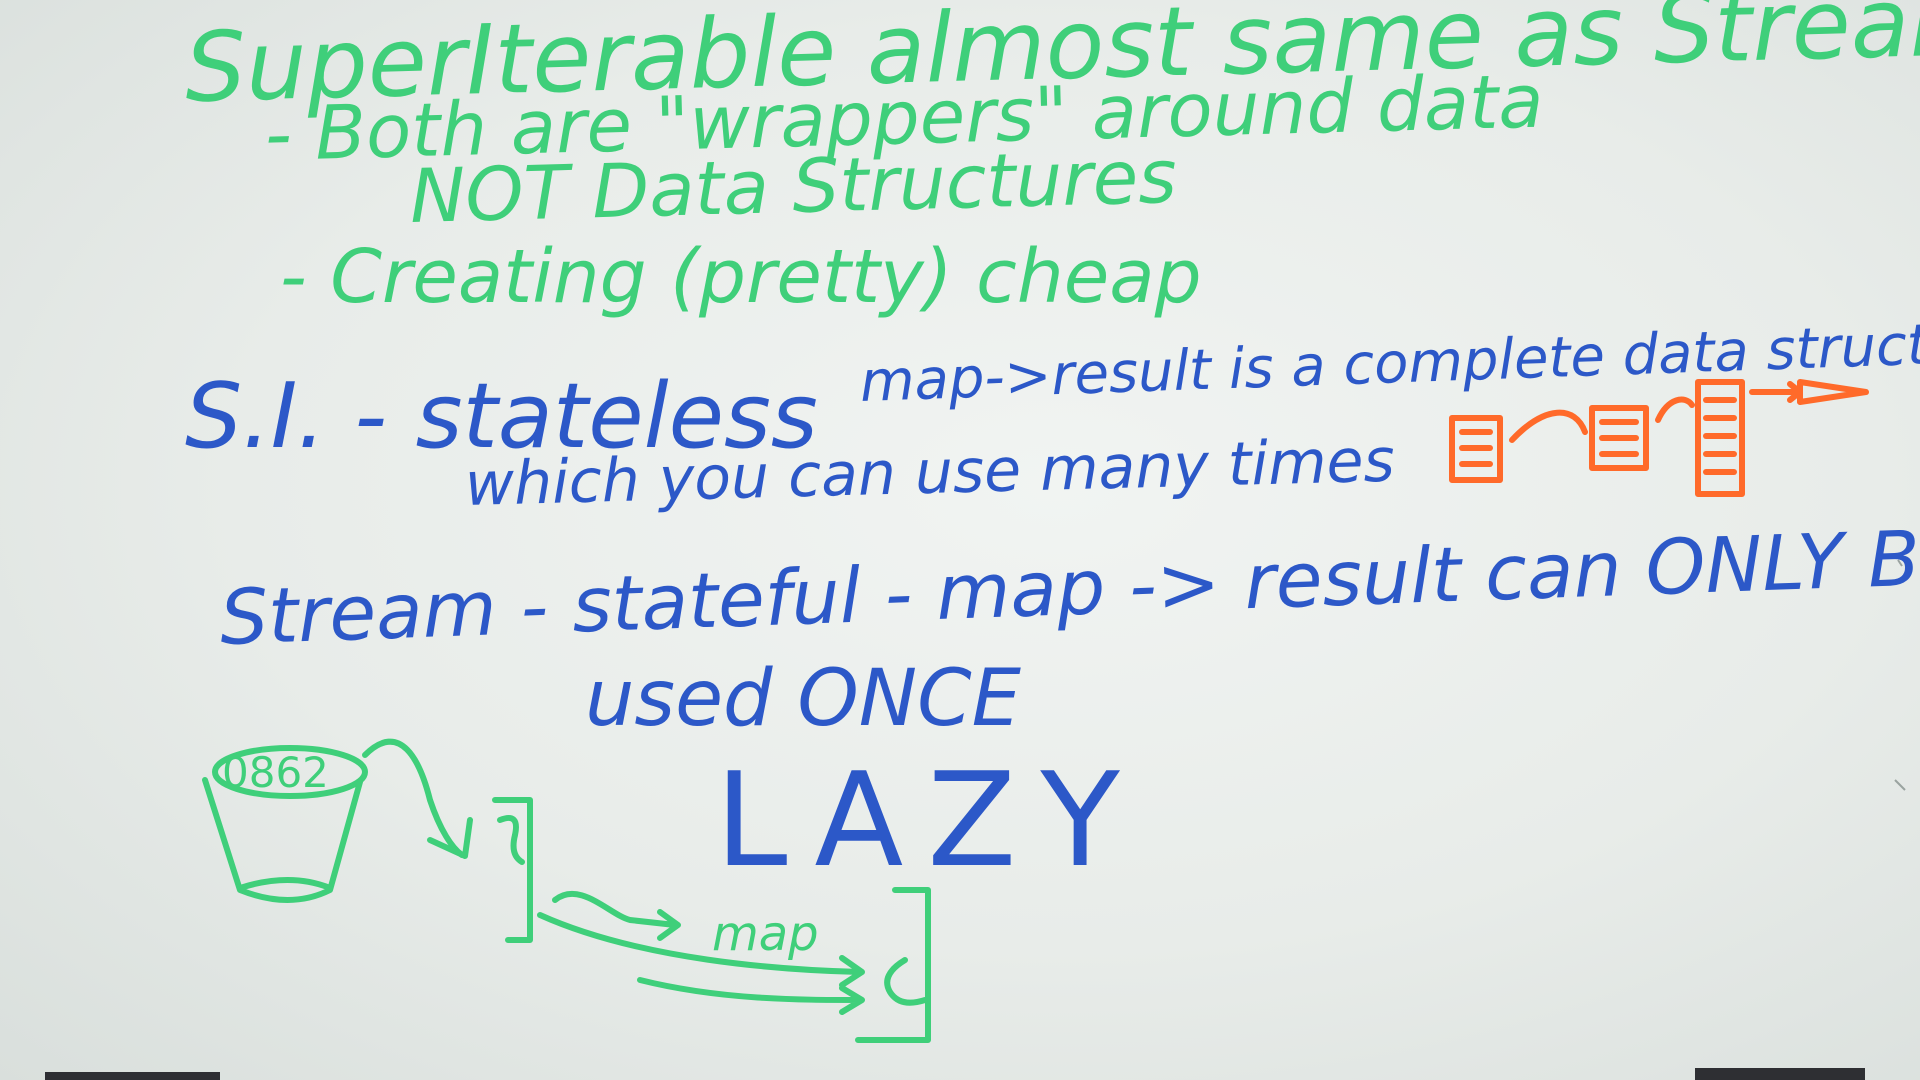  I want to click on second-bracket, so click(893, 965).